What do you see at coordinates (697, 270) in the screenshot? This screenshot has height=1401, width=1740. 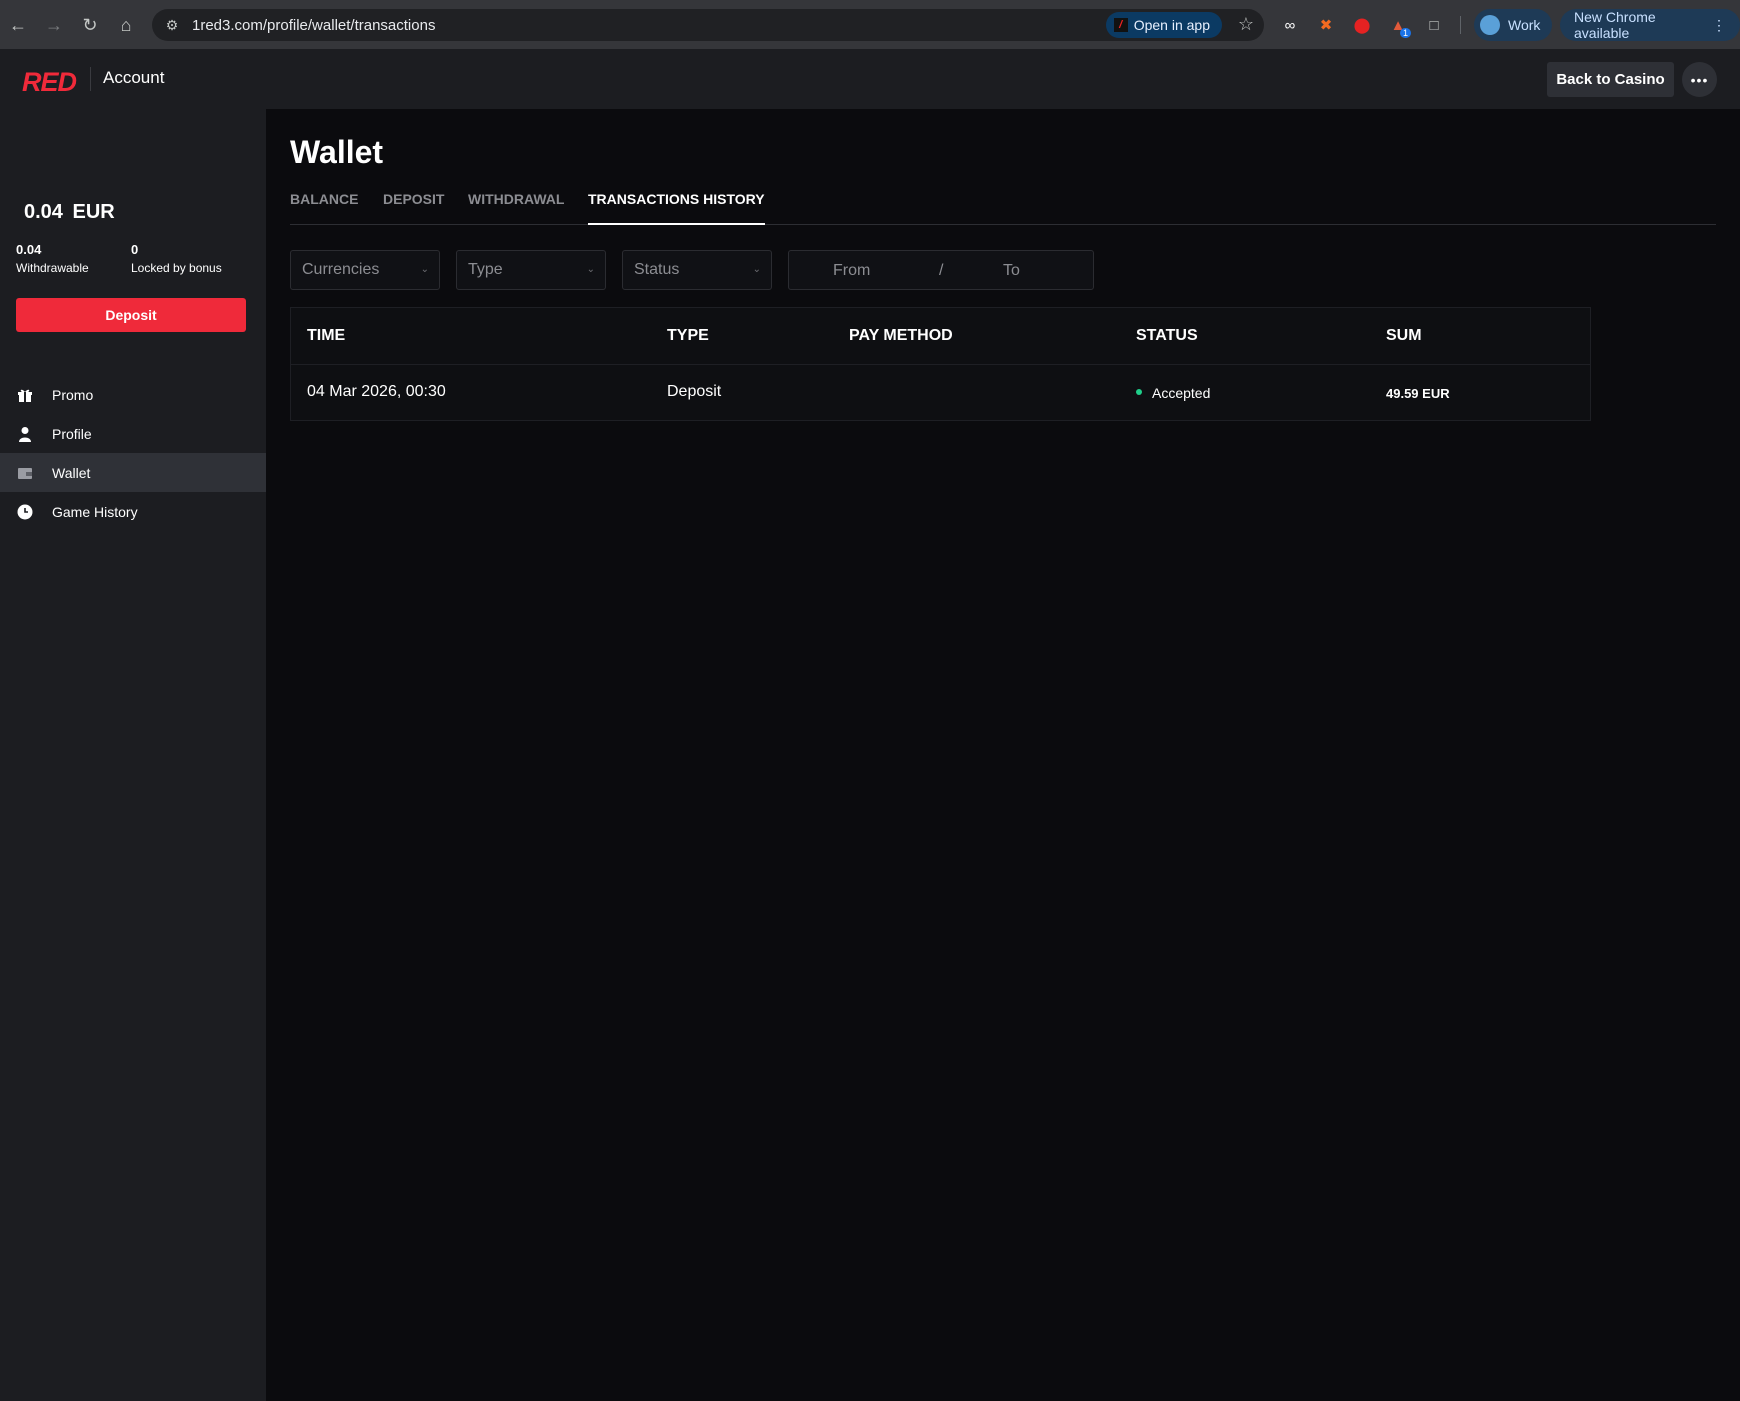 I see `status-select: Status ⌄` at bounding box center [697, 270].